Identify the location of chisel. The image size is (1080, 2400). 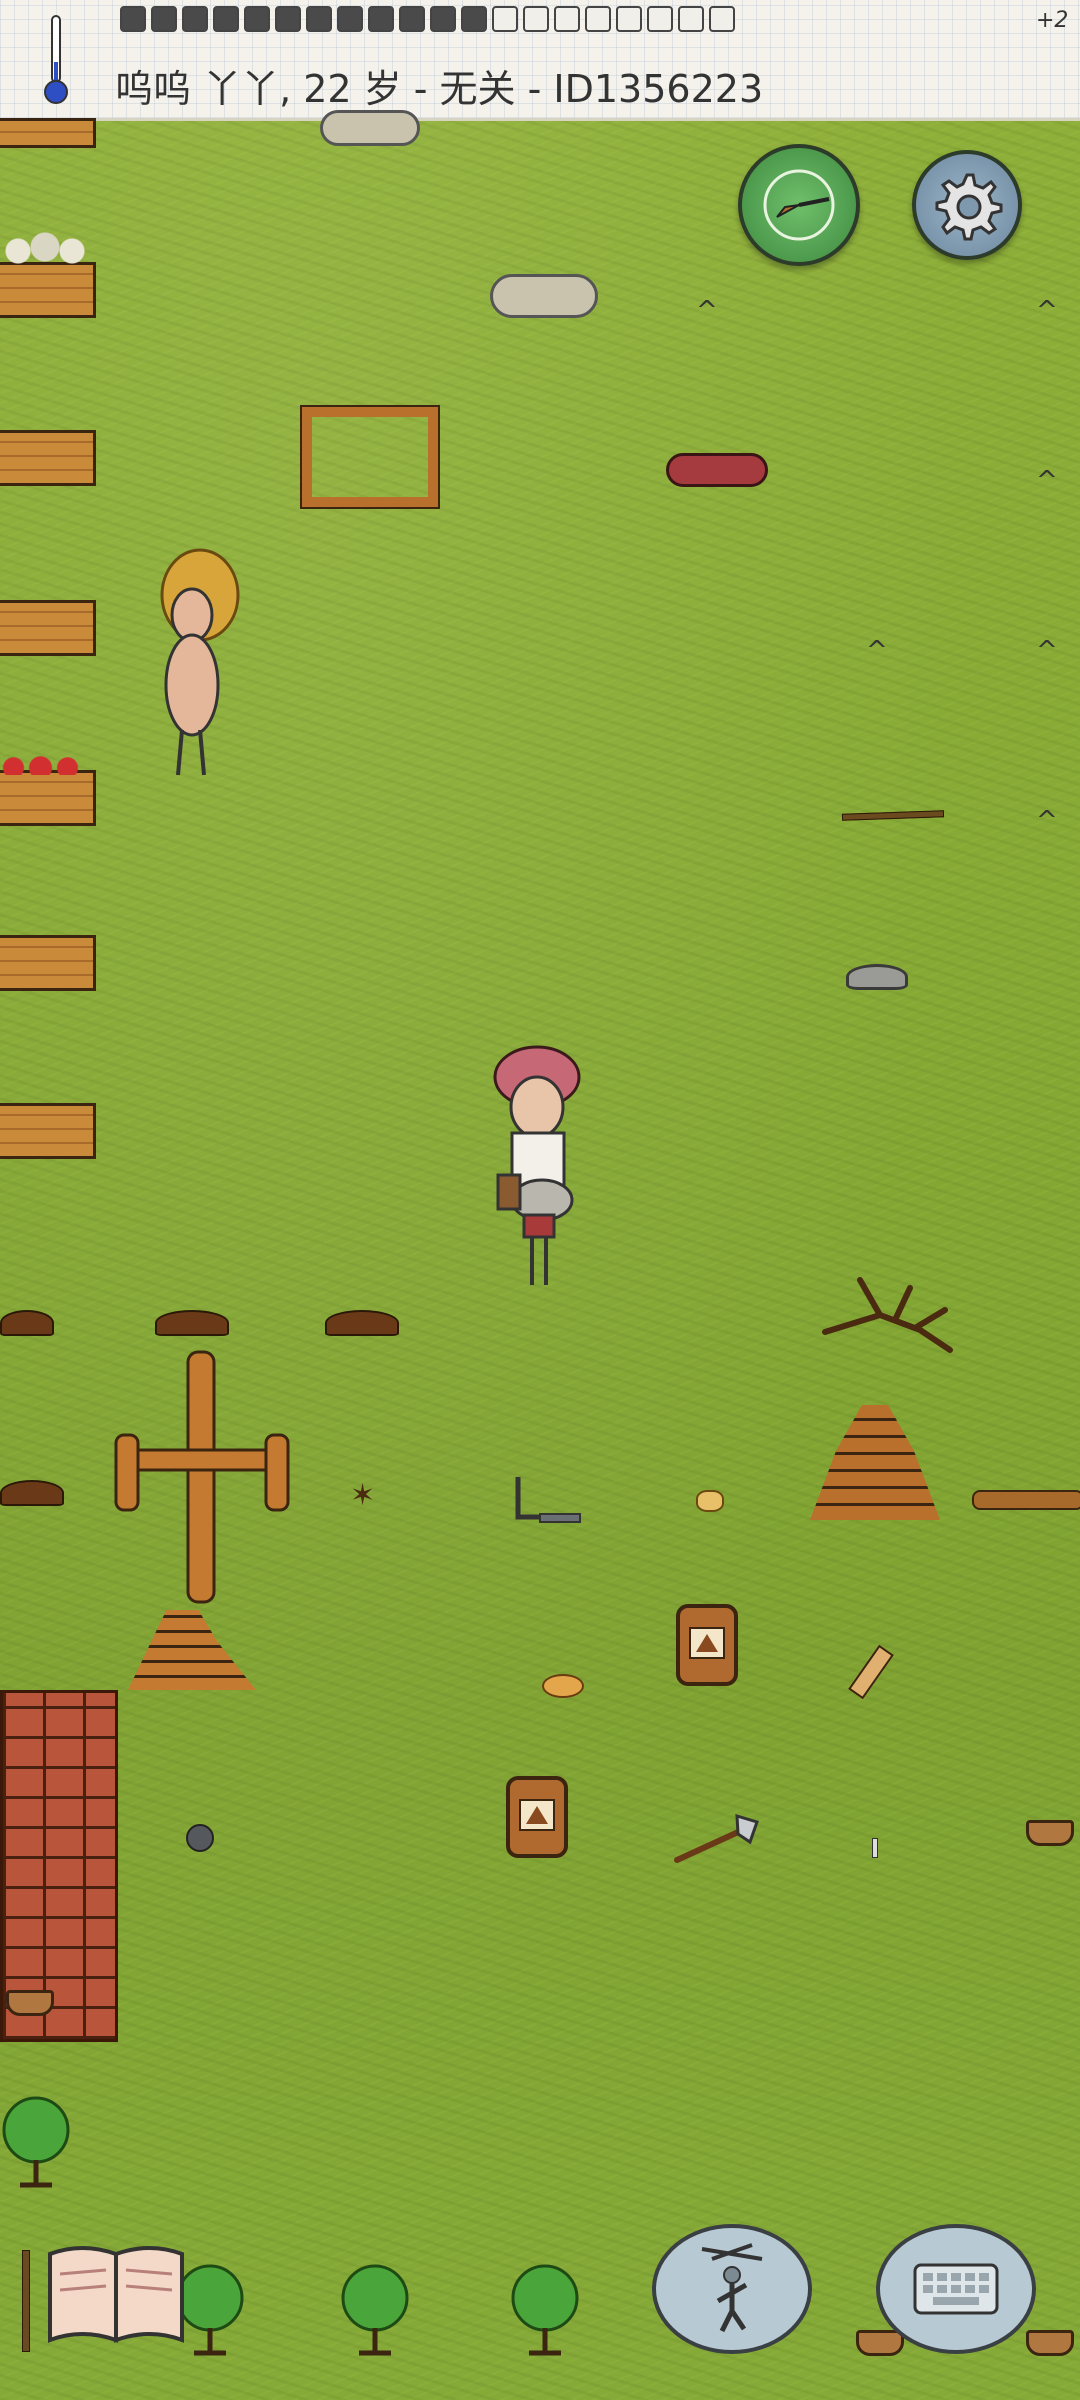
(871, 1672).